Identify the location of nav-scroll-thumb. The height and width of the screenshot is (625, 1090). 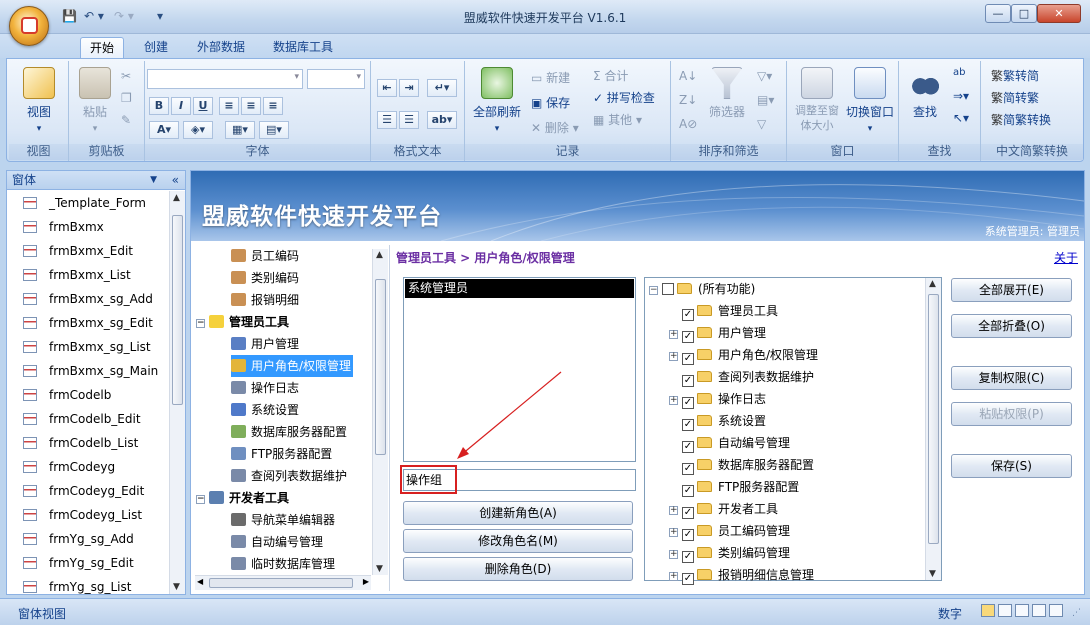
(177, 310).